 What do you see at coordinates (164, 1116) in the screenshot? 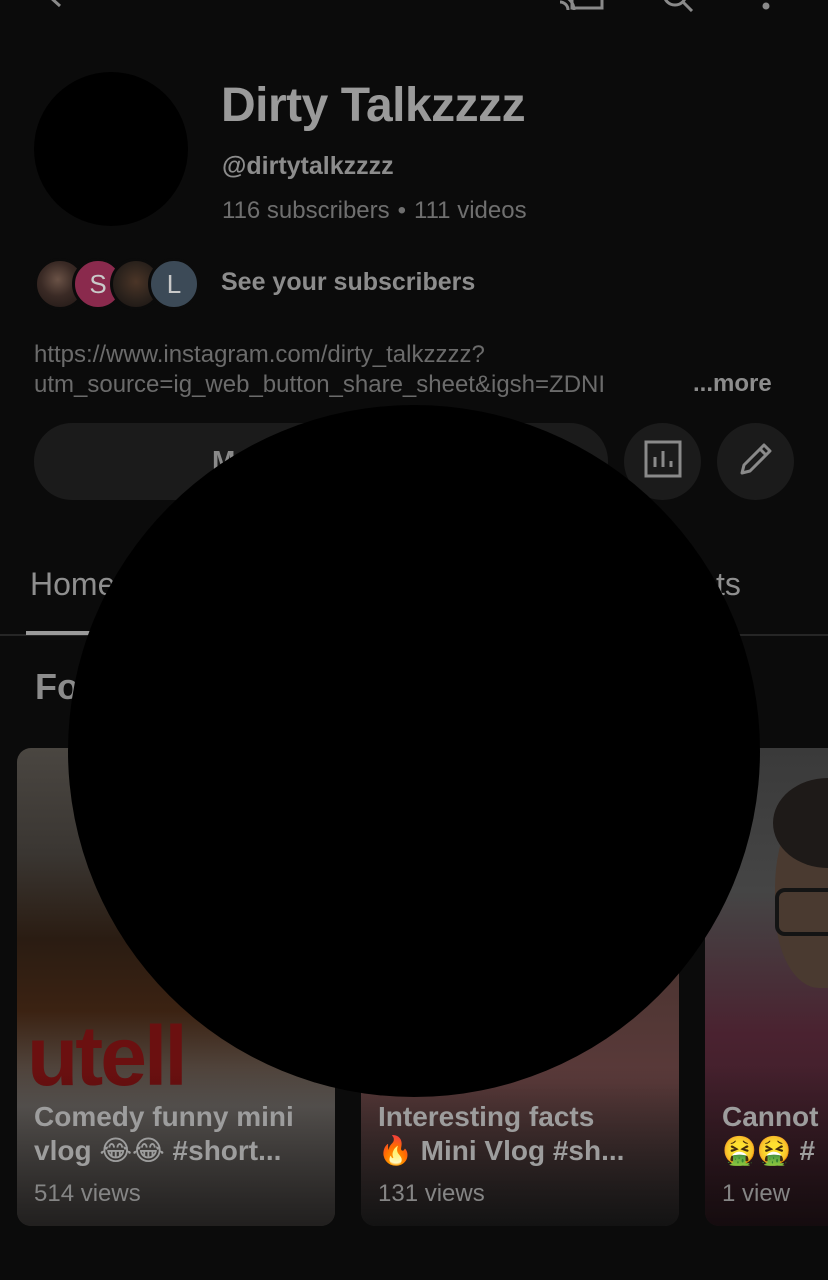
I see `short-title-line: Comedy funny mini` at bounding box center [164, 1116].